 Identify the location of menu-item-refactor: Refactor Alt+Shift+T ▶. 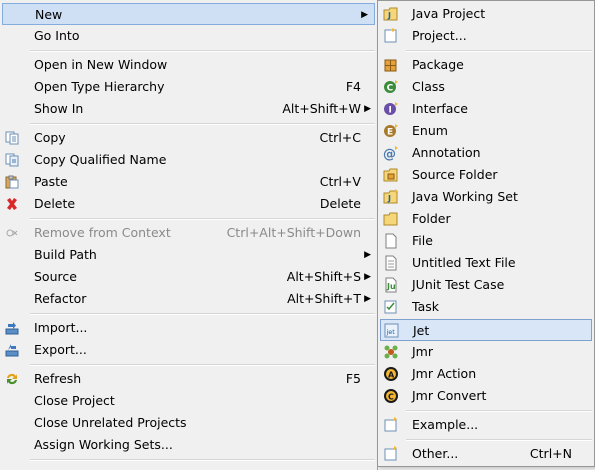
(188, 299).